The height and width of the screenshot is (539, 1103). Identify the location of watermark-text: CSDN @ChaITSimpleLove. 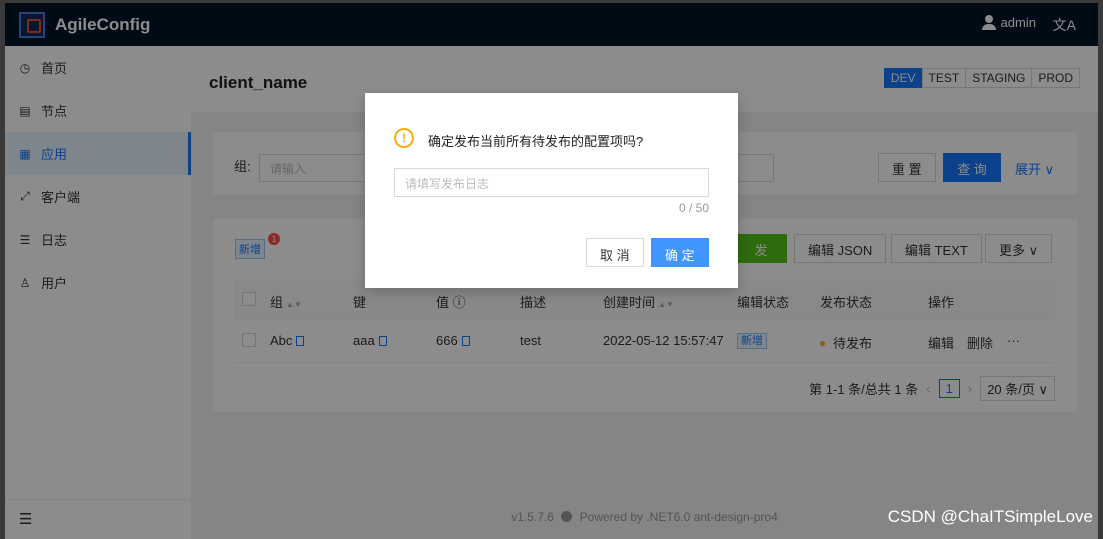
(990, 516).